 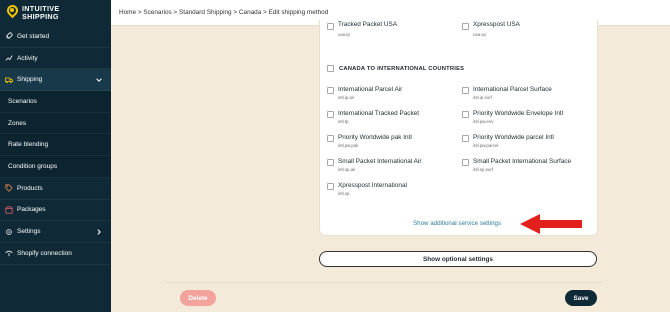 I want to click on sidebar-item-settings: Settings, so click(x=55, y=232).